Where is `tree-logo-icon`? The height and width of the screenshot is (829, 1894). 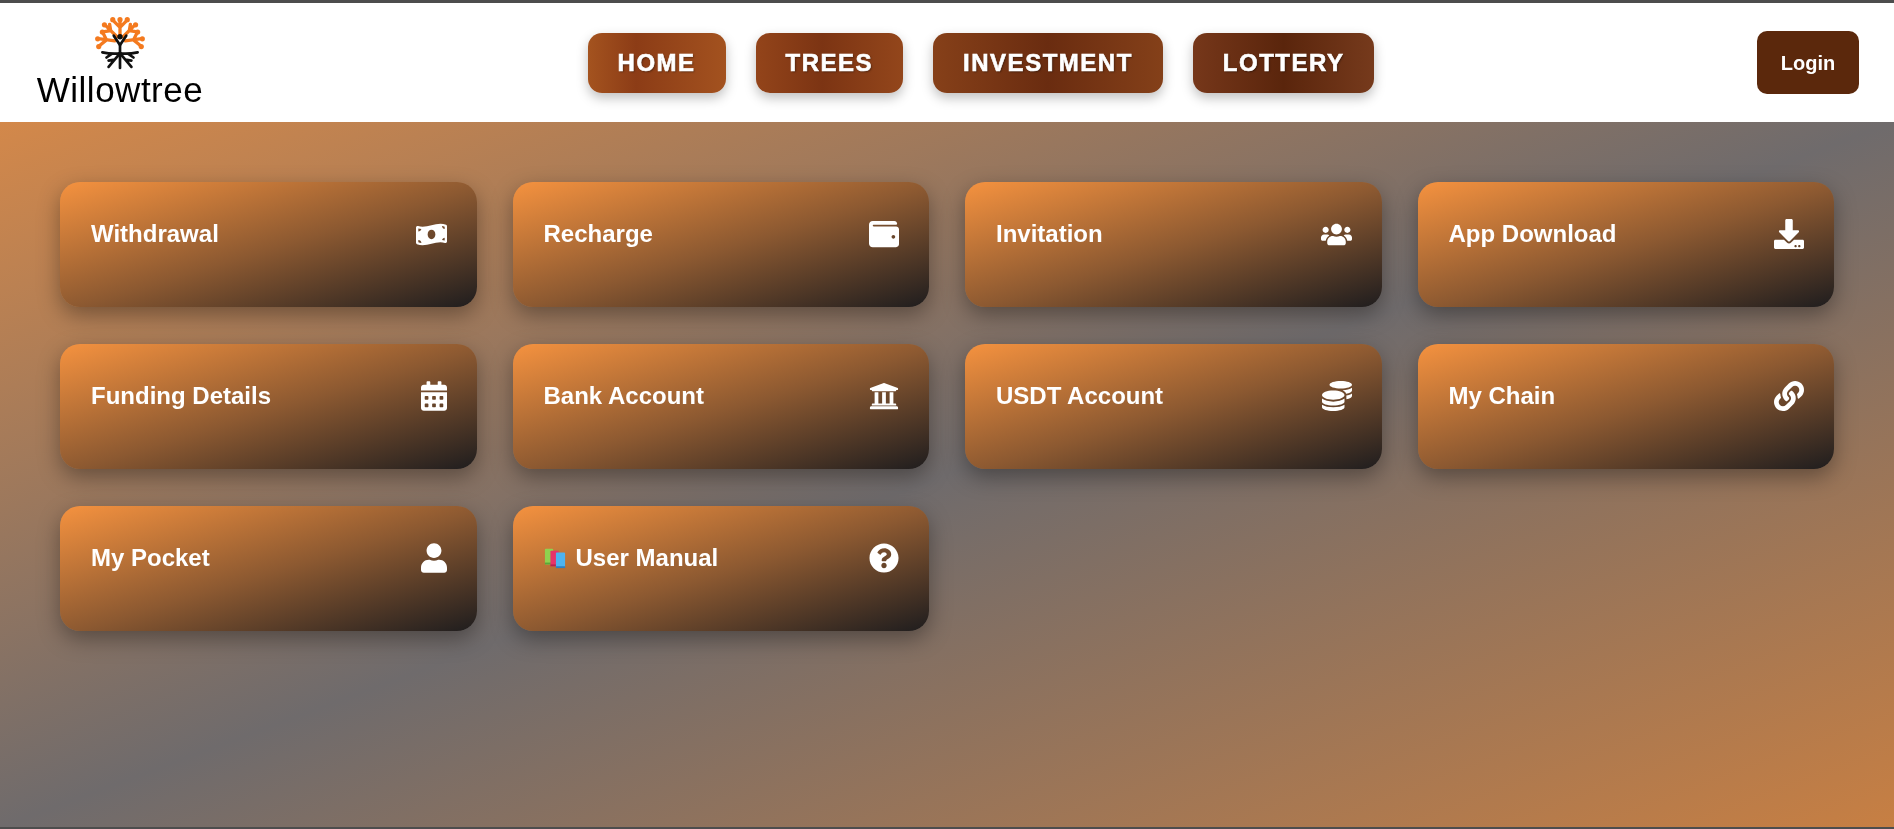
tree-logo-icon is located at coordinates (120, 43).